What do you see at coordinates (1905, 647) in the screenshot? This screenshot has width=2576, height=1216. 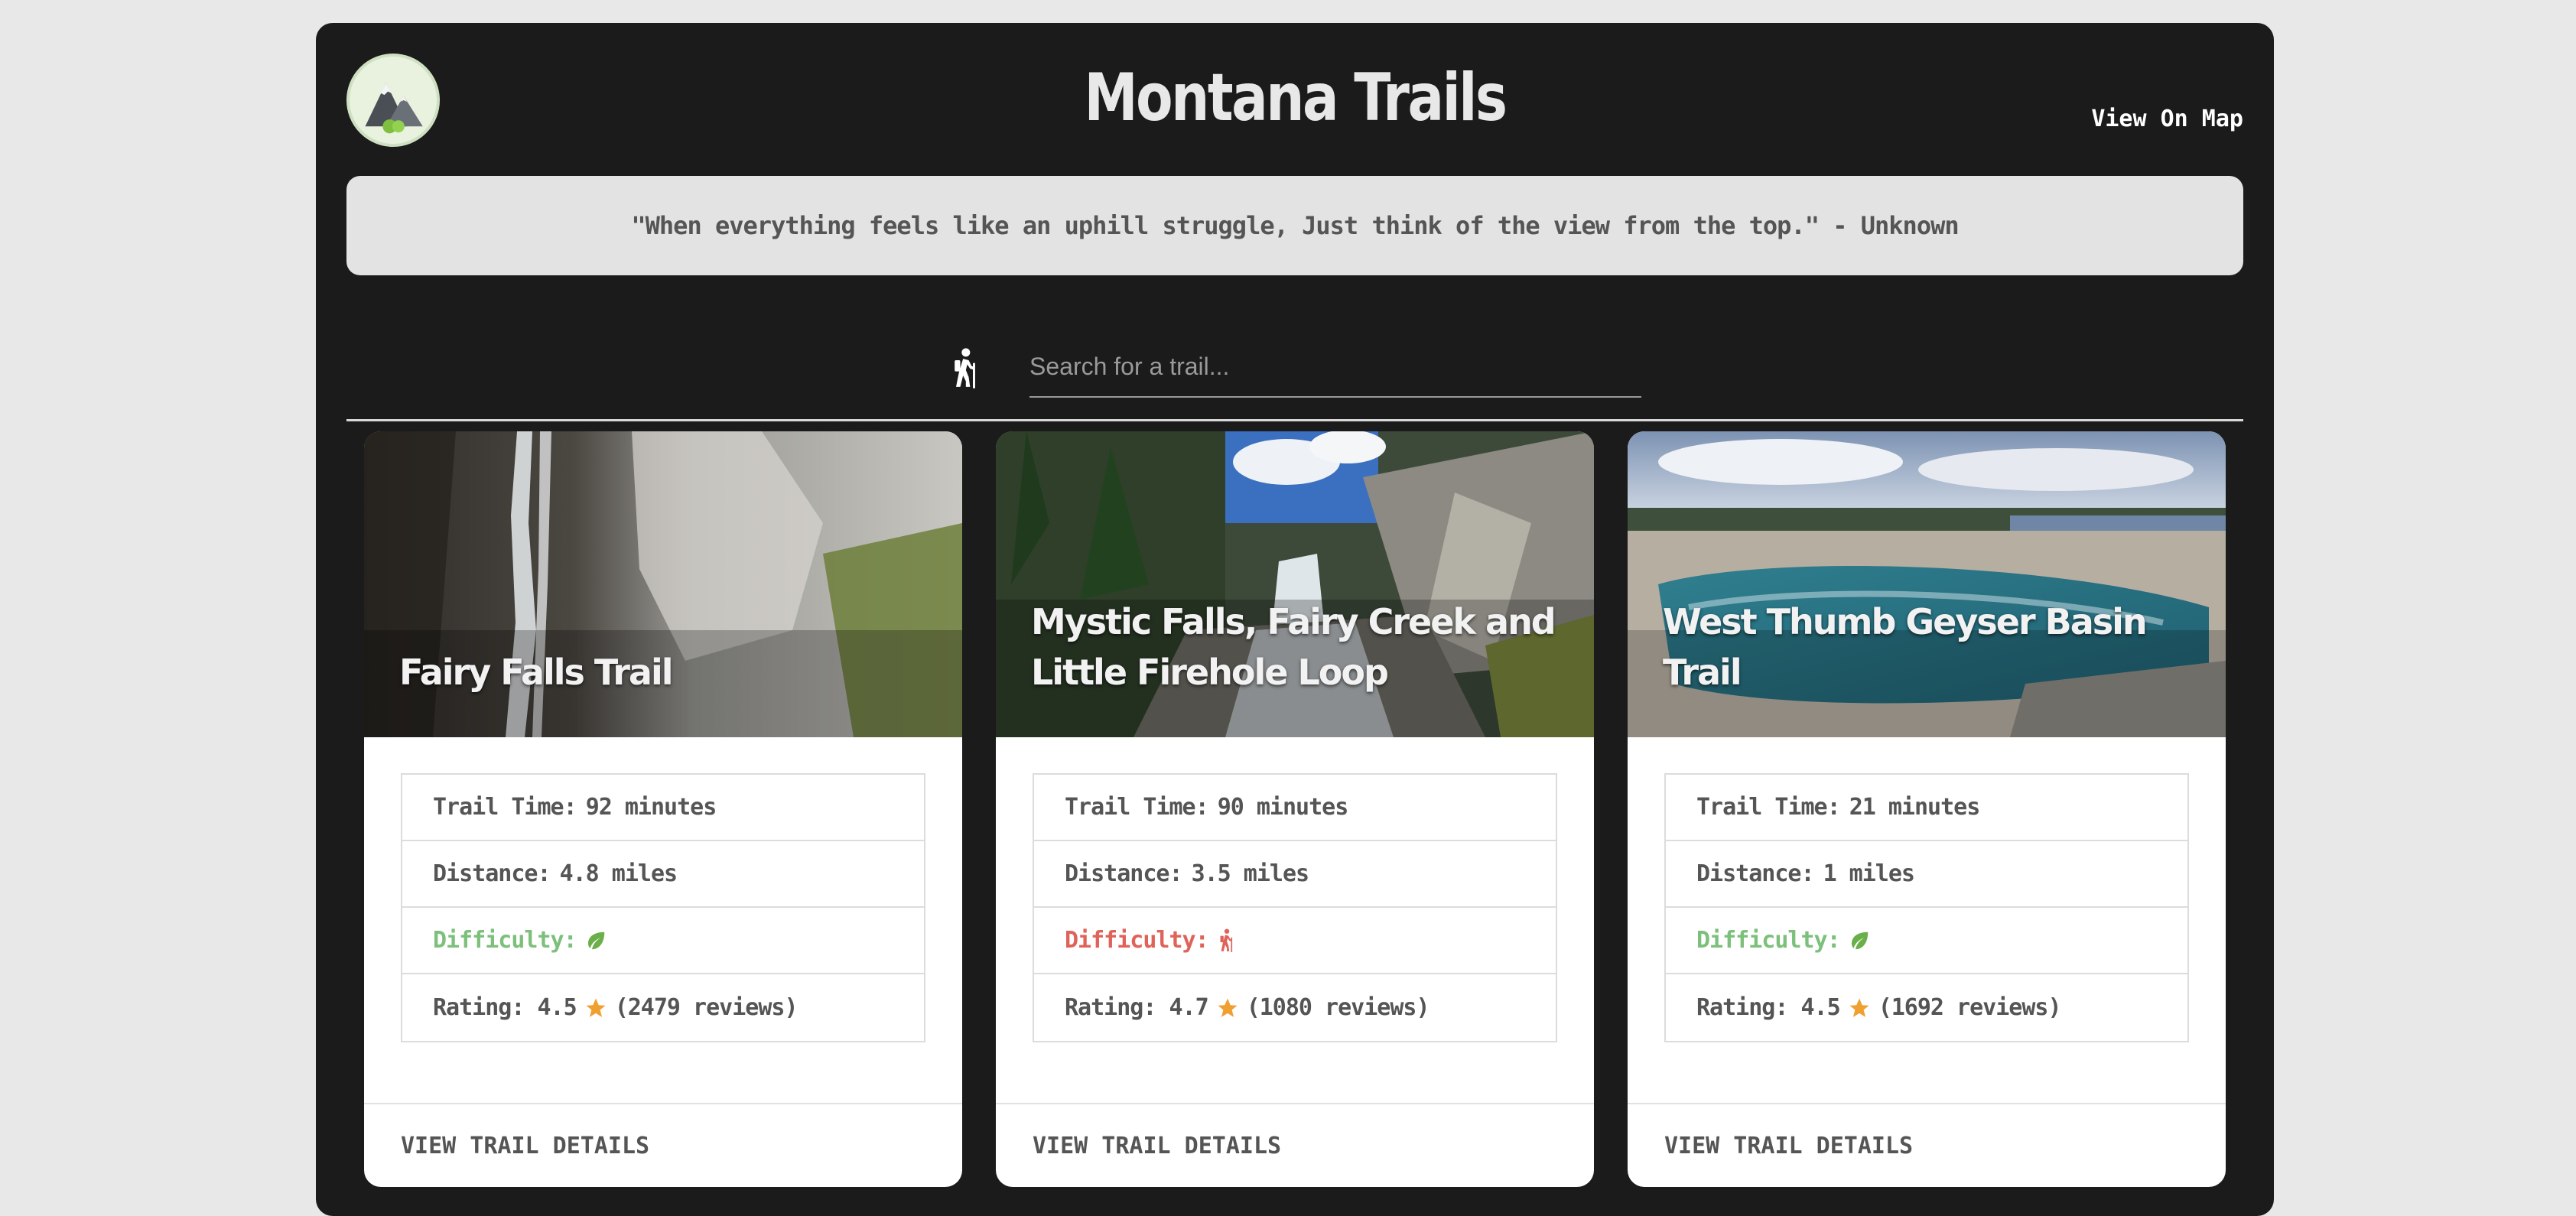 I see `trail-name: West Thumb Geyser Basin Trail` at bounding box center [1905, 647].